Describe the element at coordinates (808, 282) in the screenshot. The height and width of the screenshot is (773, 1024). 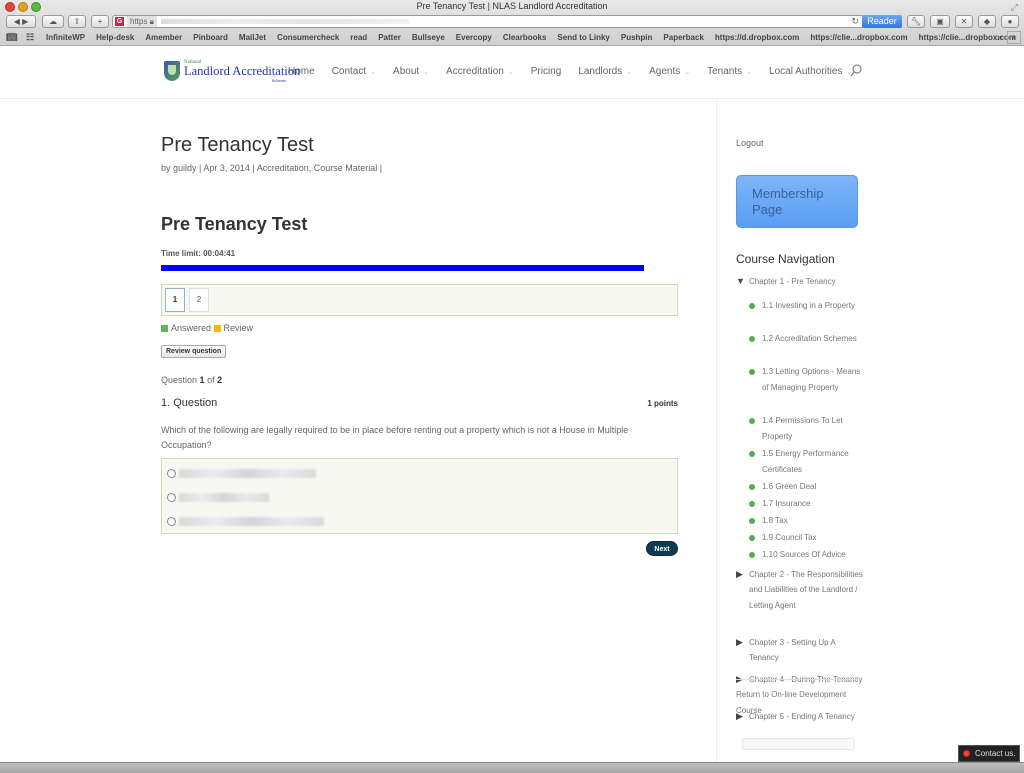
I see `chapter-label: Chapter 1 - Pre Tenancy` at that location.